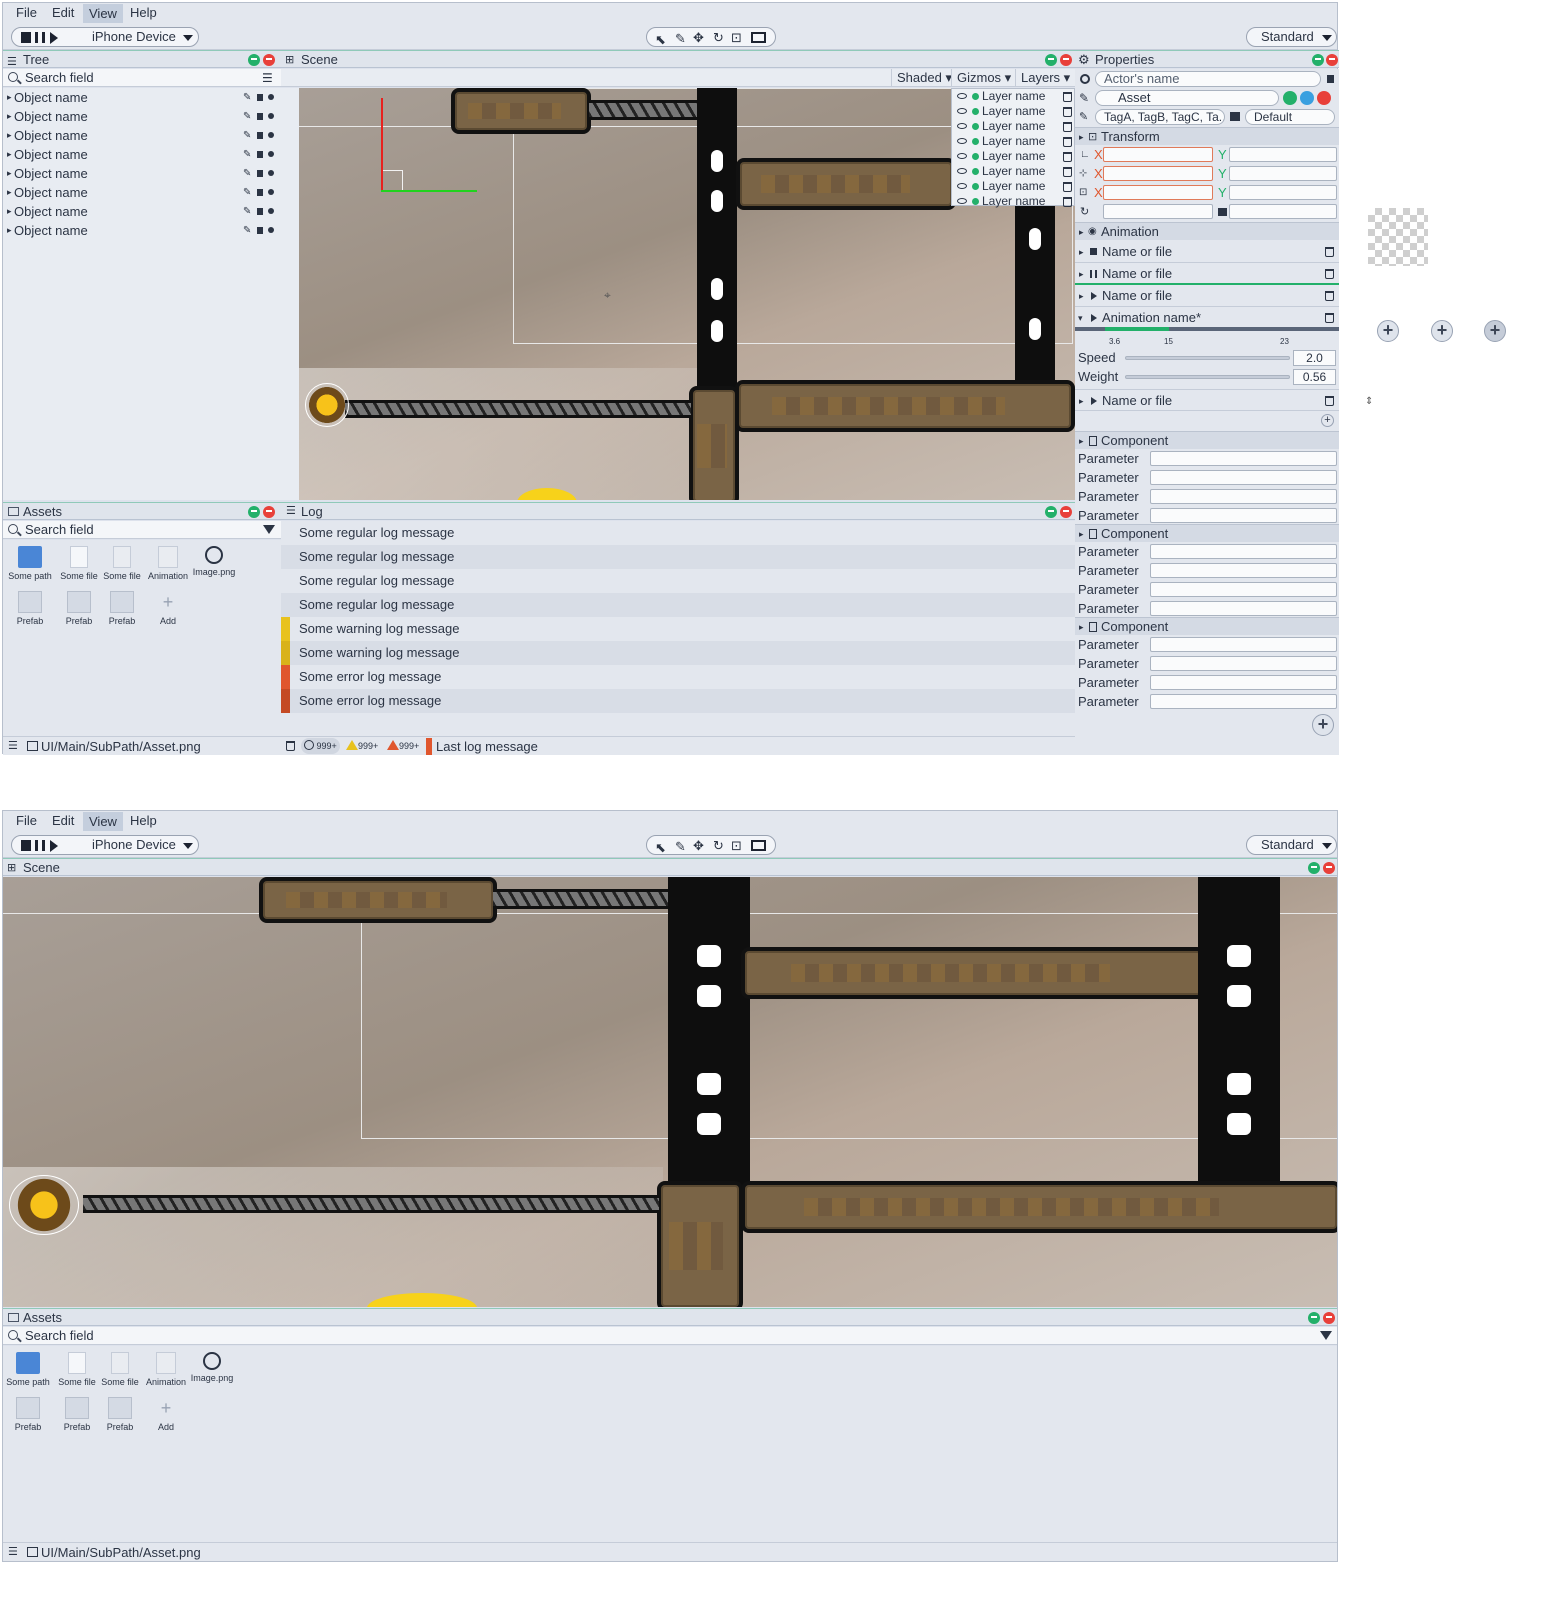 The width and height of the screenshot is (1542, 1603). I want to click on weight-slider, so click(1207, 377).